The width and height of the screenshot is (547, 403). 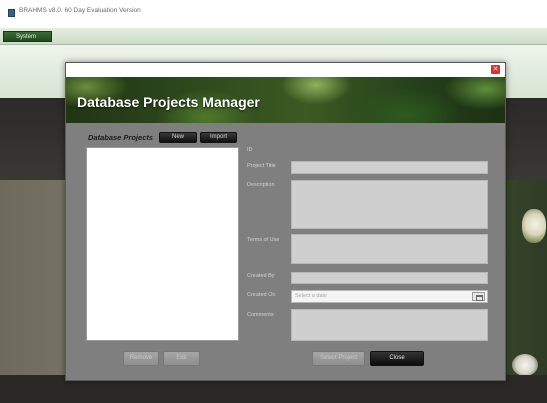 I want to click on dialog-title: Database Projects Manager, so click(x=168, y=102).